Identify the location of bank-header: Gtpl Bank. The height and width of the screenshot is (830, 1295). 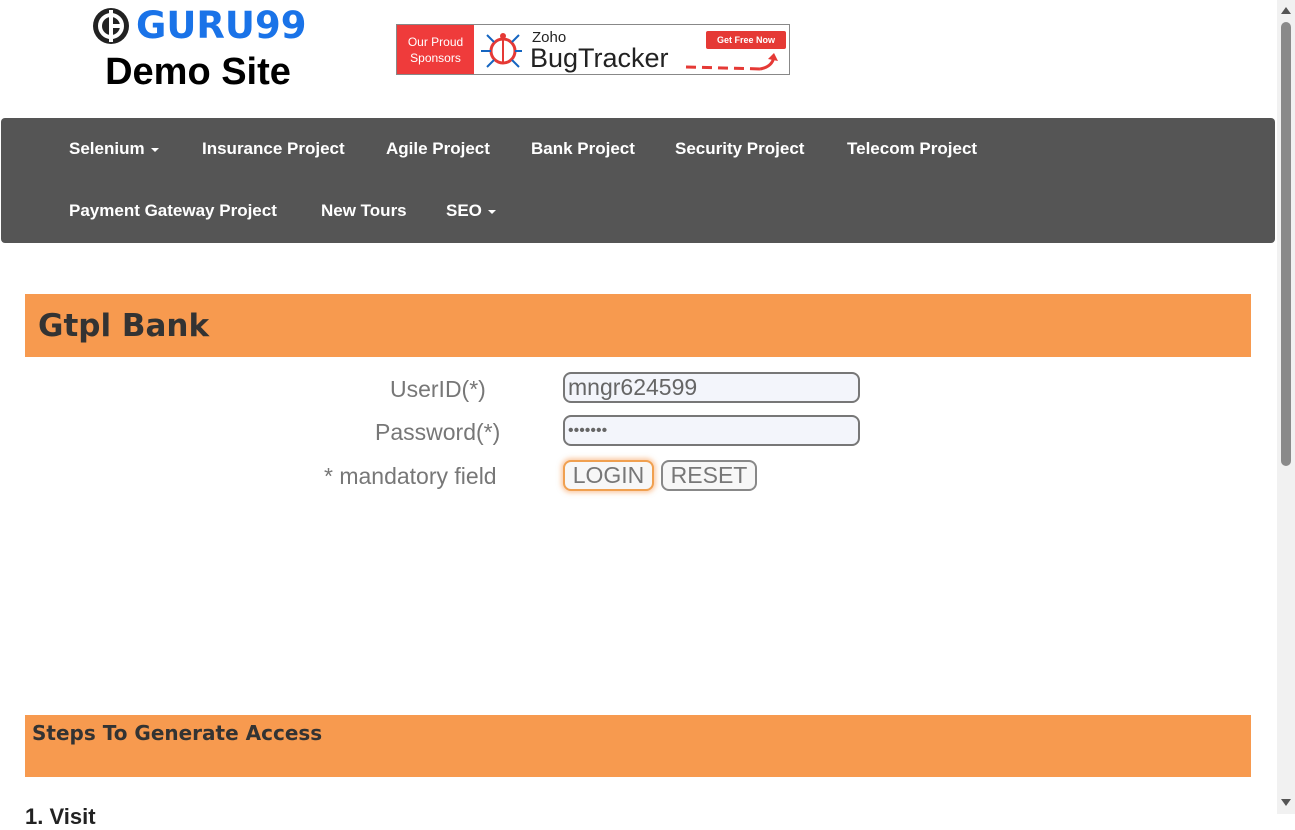
(638, 325).